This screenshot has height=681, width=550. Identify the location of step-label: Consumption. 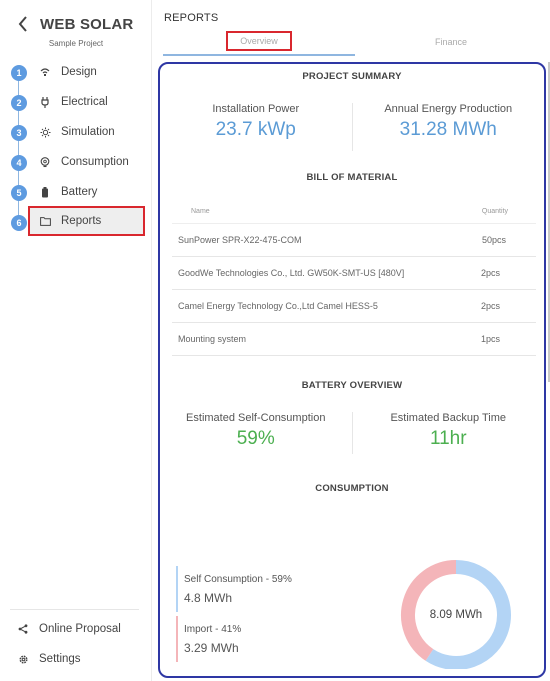
(95, 162).